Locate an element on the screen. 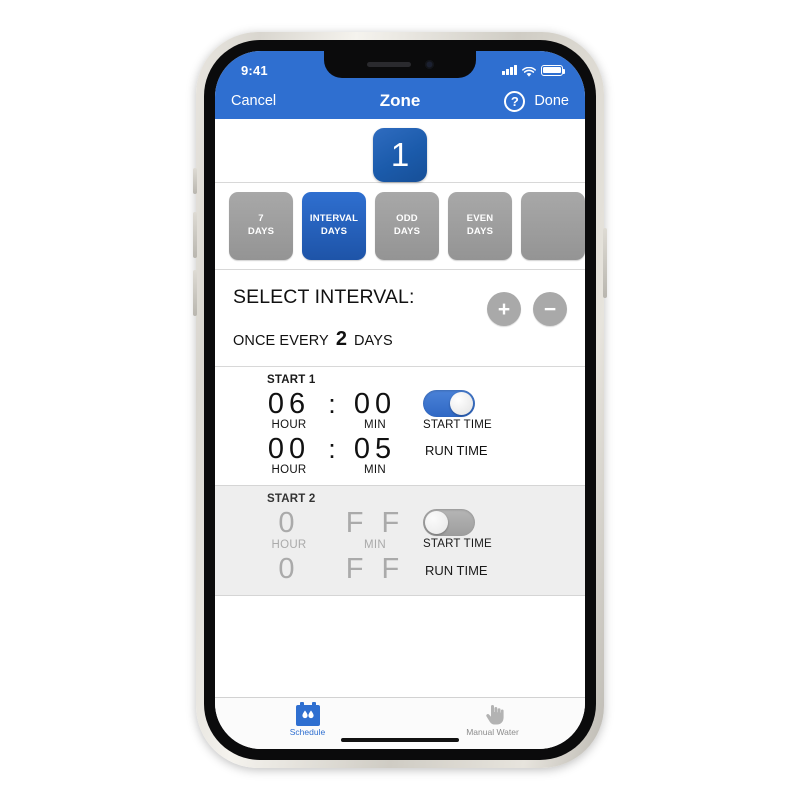  run-time-min-value: F F is located at coordinates (375, 568).